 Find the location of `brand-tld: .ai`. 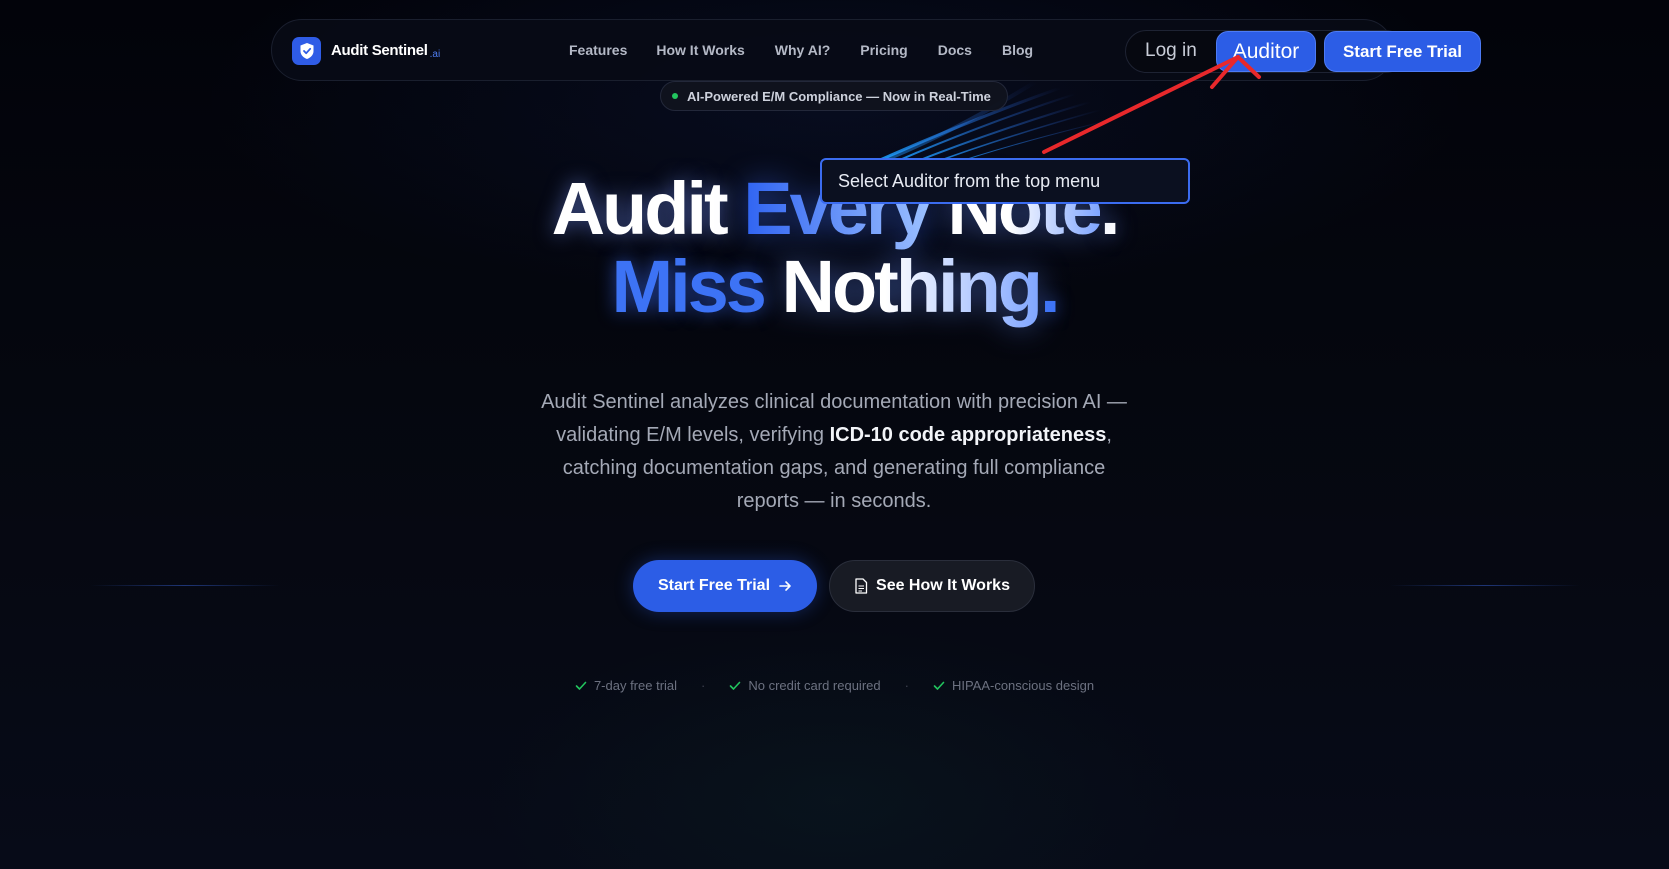

brand-tld: .ai is located at coordinates (435, 54).